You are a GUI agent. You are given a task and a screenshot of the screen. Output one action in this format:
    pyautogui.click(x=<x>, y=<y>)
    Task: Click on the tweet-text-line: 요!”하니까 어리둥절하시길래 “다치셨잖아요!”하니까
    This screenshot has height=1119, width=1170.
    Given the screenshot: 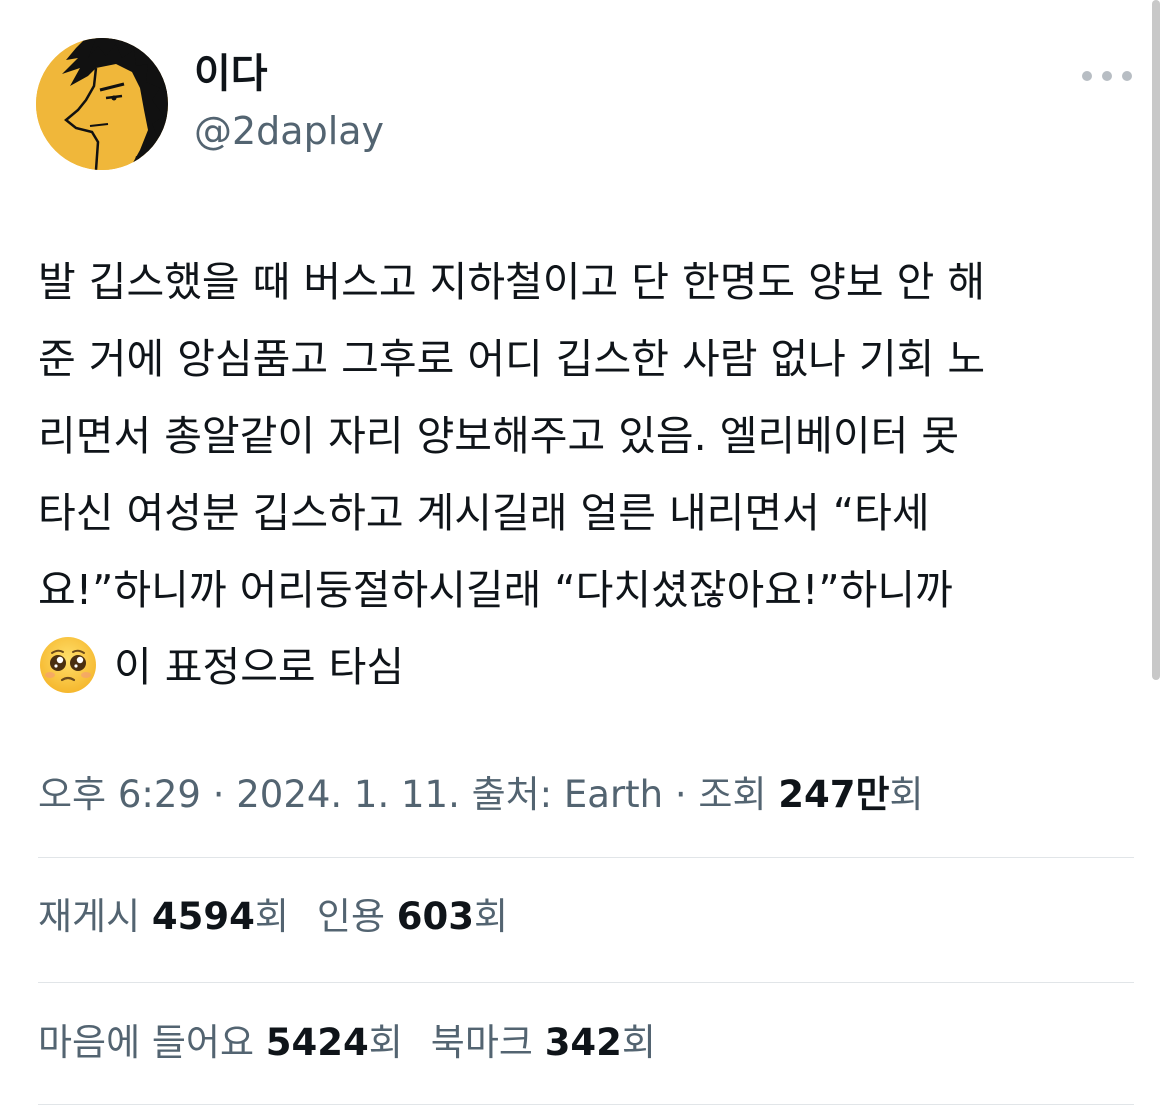 What is the action you would take?
    pyautogui.click(x=495, y=590)
    